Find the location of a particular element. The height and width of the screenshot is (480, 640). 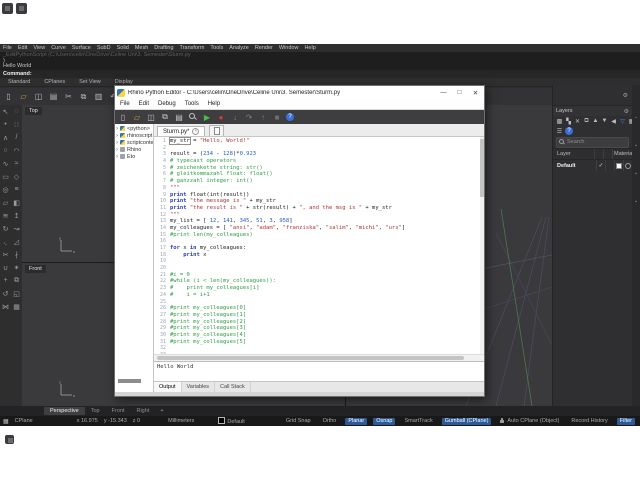

maximize-button is located at coordinates (459, 92).